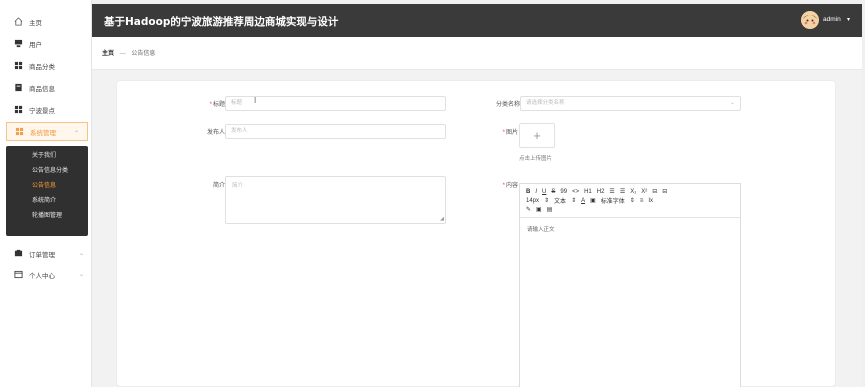 The width and height of the screenshot is (865, 387). What do you see at coordinates (18, 21) in the screenshot?
I see `home-icon` at bounding box center [18, 21].